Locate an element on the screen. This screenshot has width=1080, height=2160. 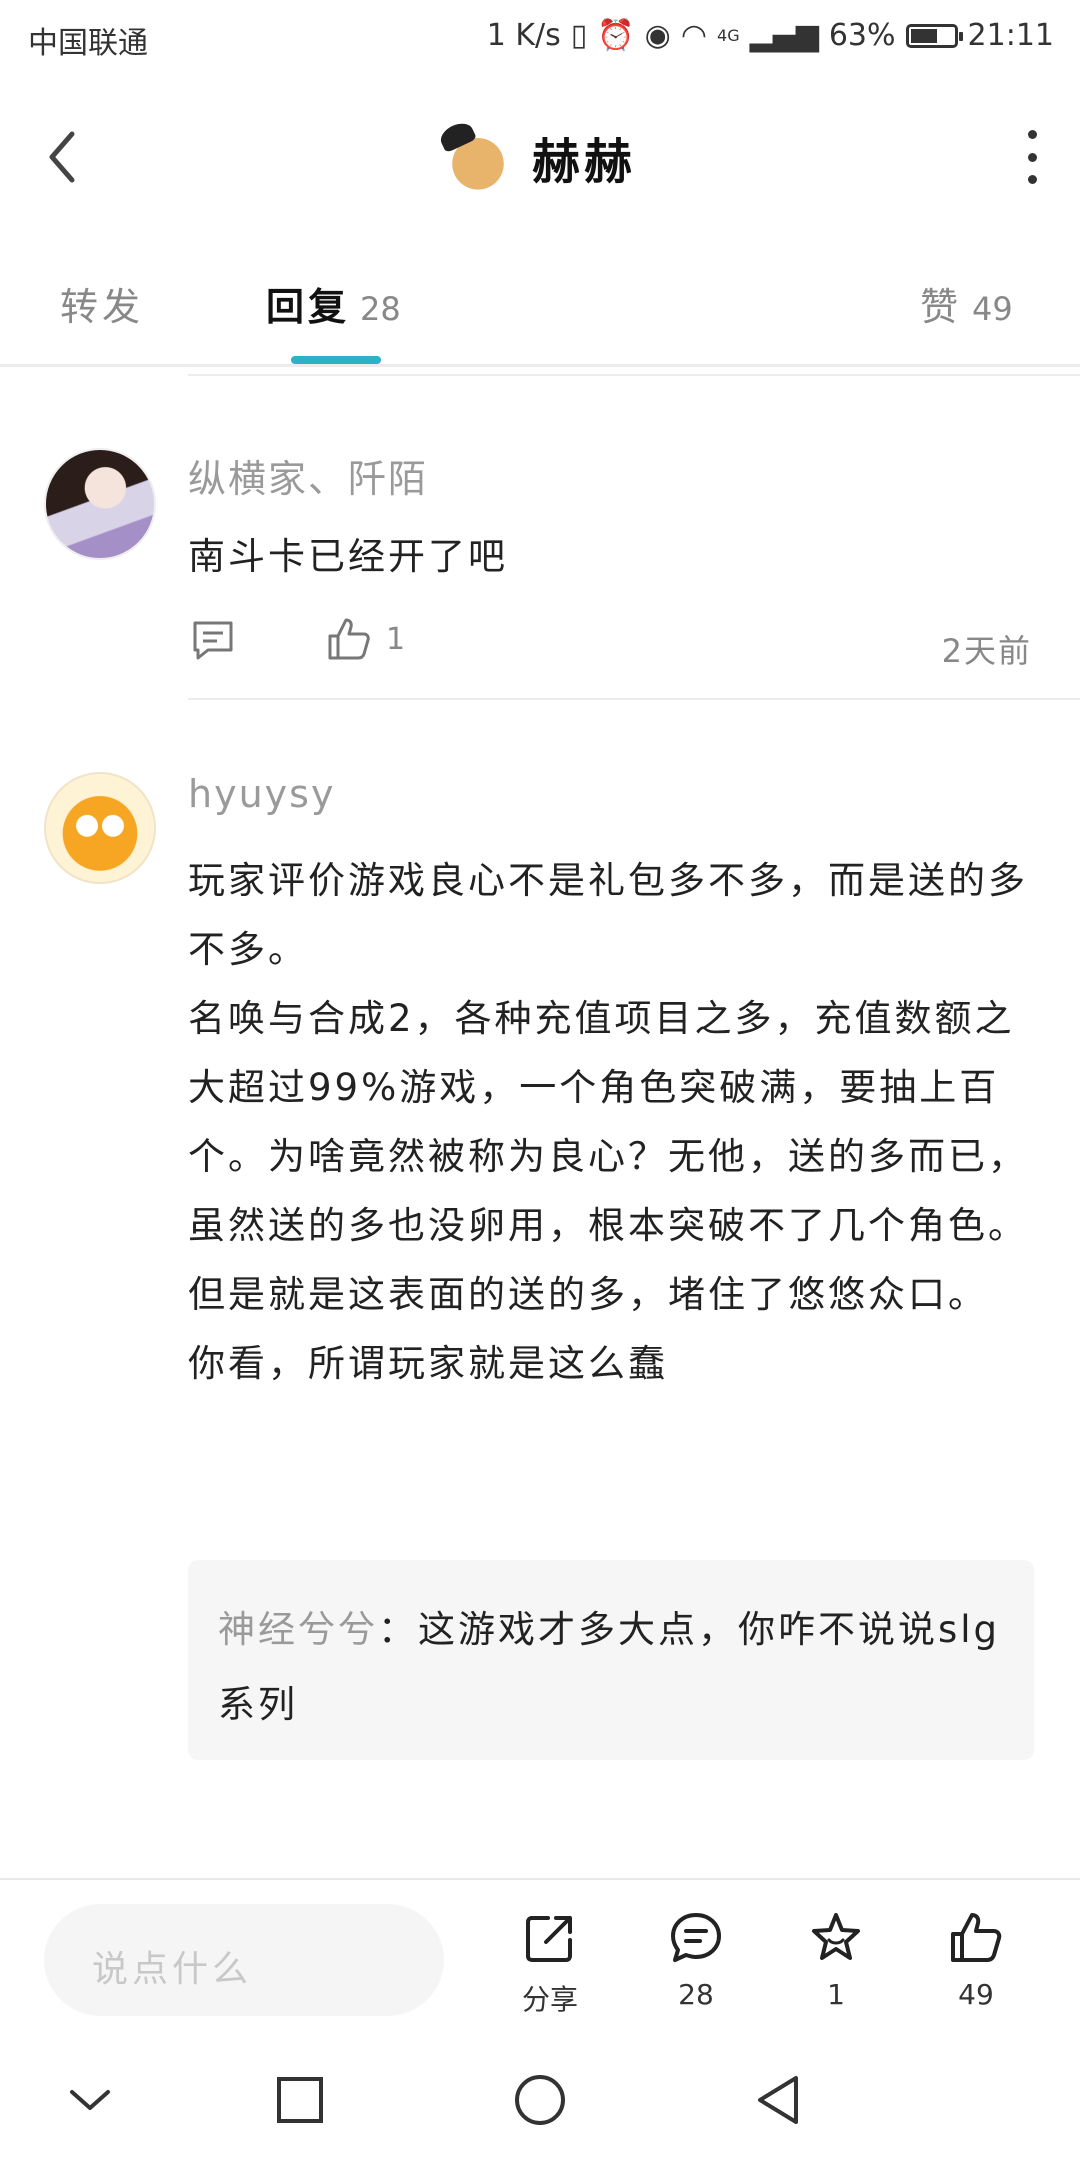
nav-home-button is located at coordinates (540, 2100).